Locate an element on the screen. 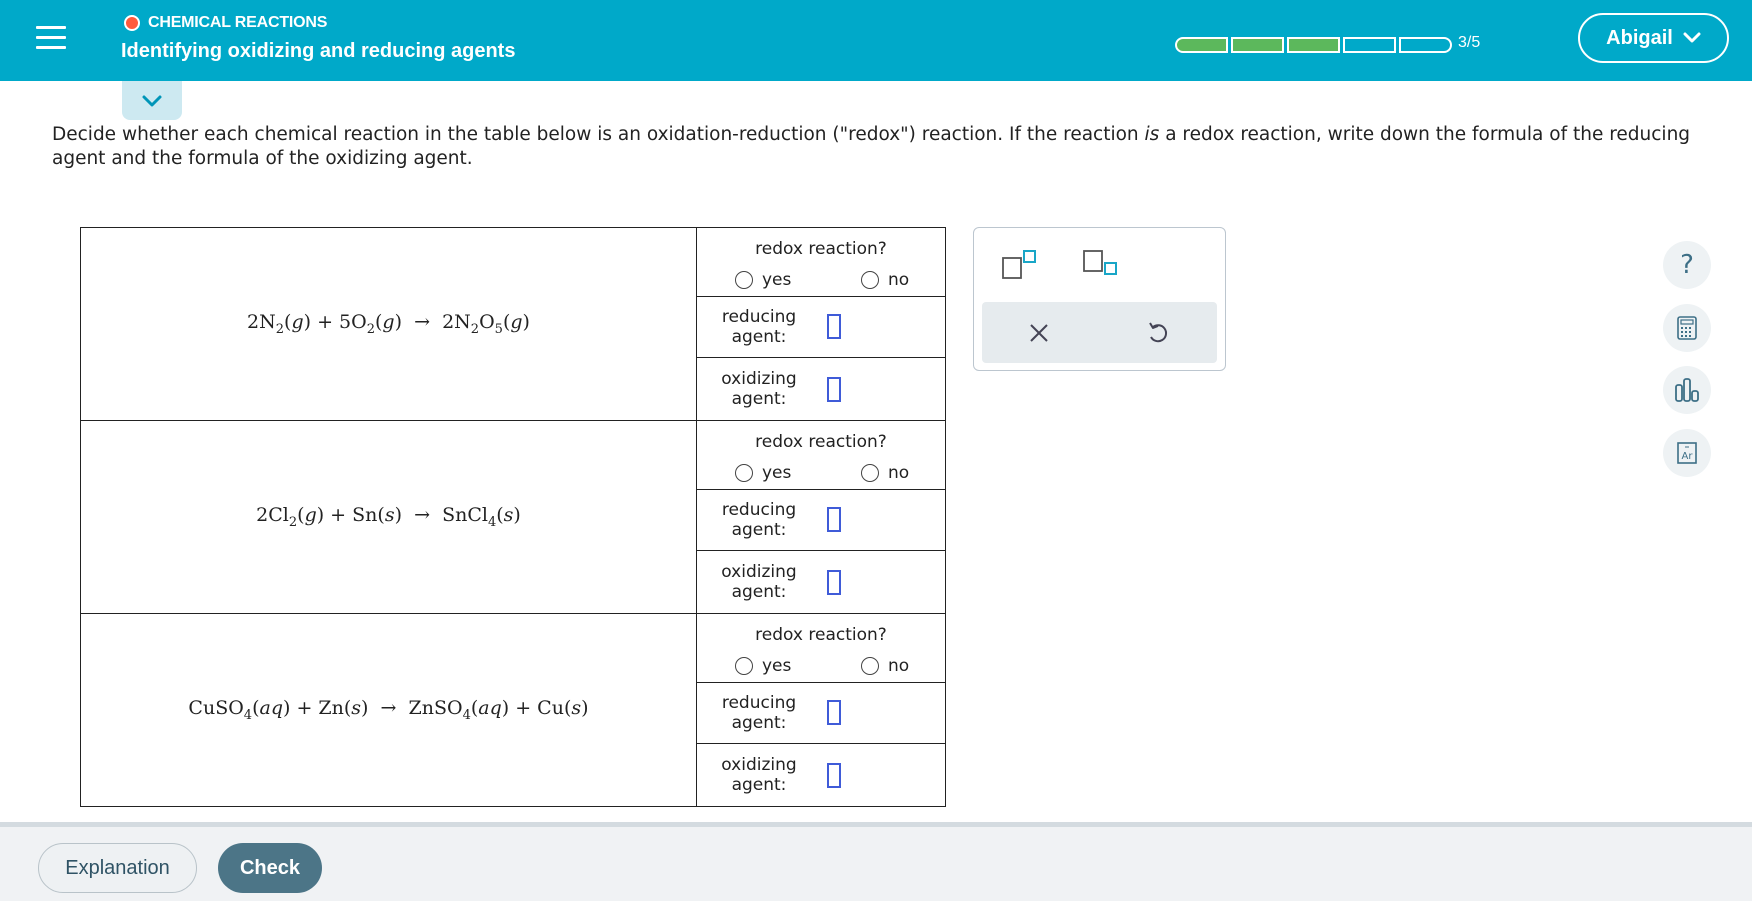  reaction-equation: CuSO4(aq) + Zn(s) → ZnSO4(aq) + Cu(s) is located at coordinates (389, 710).